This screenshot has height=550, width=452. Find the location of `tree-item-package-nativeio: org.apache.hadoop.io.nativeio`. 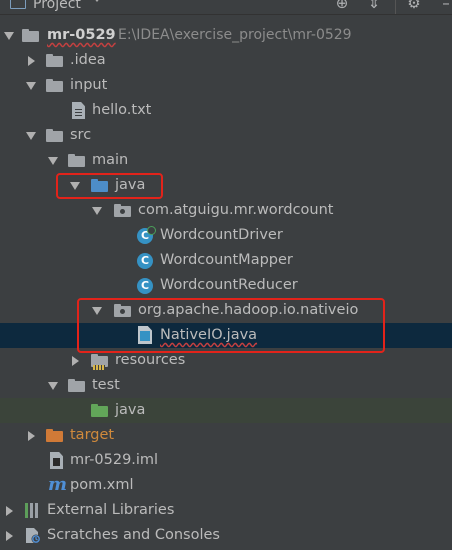

tree-item-package-nativeio: org.apache.hadoop.io.nativeio is located at coordinates (226, 310).